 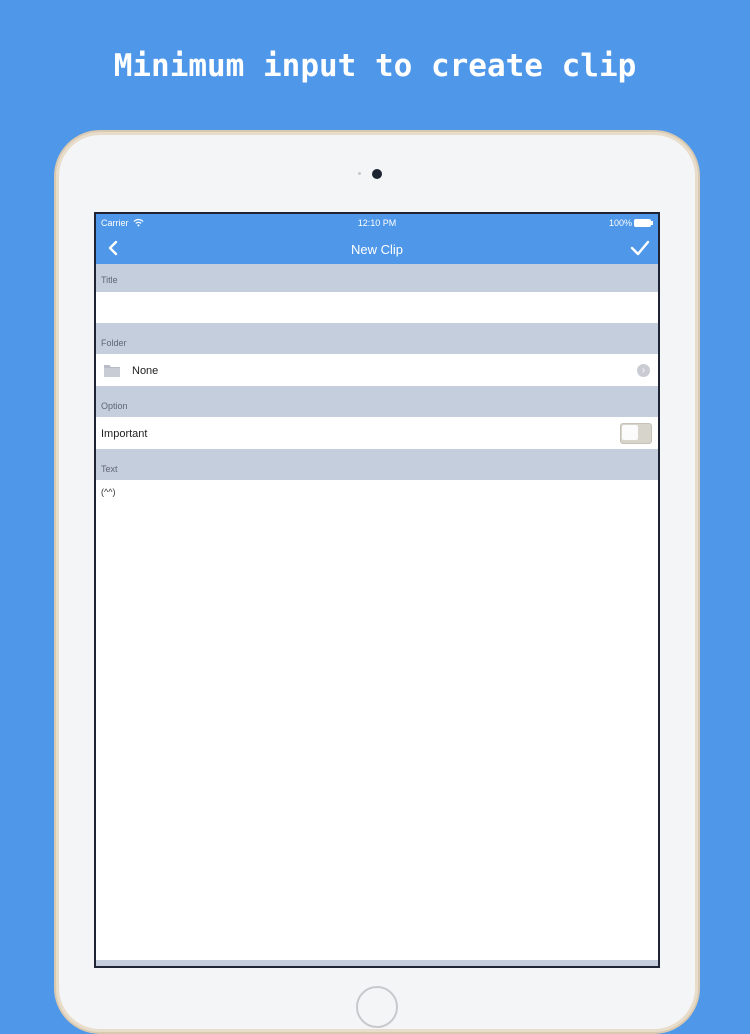 I want to click on checkmark-icon, so click(x=640, y=248).